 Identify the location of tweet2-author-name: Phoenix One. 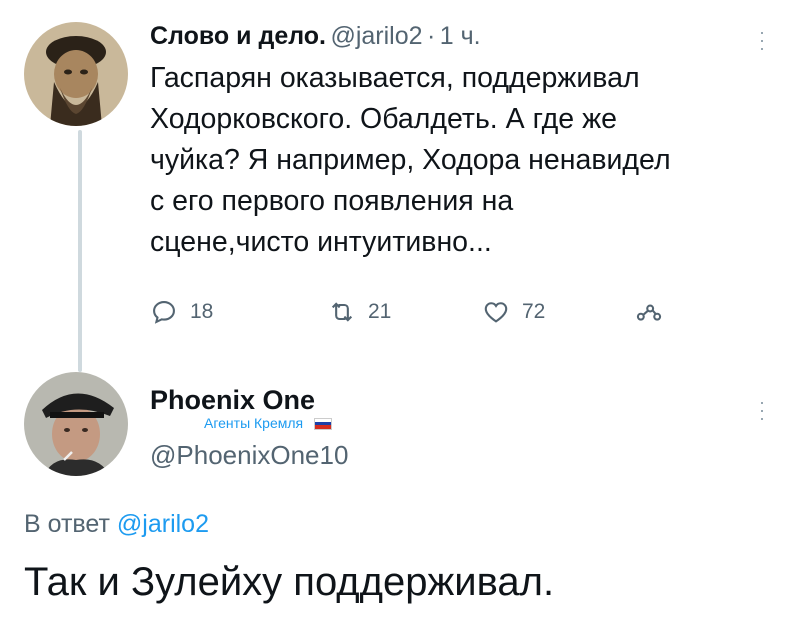
(232, 400).